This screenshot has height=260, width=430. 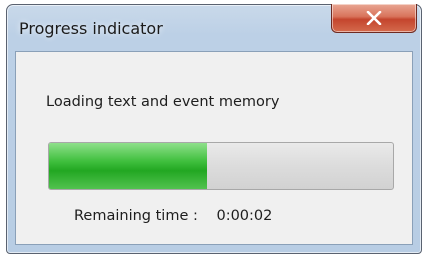 I want to click on close-x-icon, so click(x=374, y=18).